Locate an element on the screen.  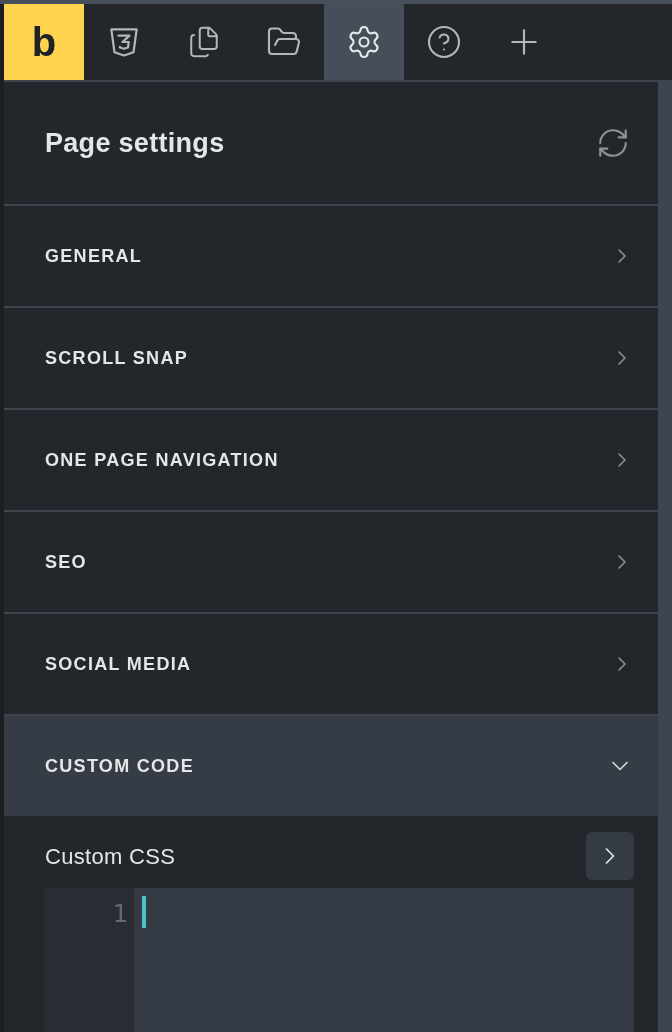
line-number: 1 is located at coordinates (120, 914).